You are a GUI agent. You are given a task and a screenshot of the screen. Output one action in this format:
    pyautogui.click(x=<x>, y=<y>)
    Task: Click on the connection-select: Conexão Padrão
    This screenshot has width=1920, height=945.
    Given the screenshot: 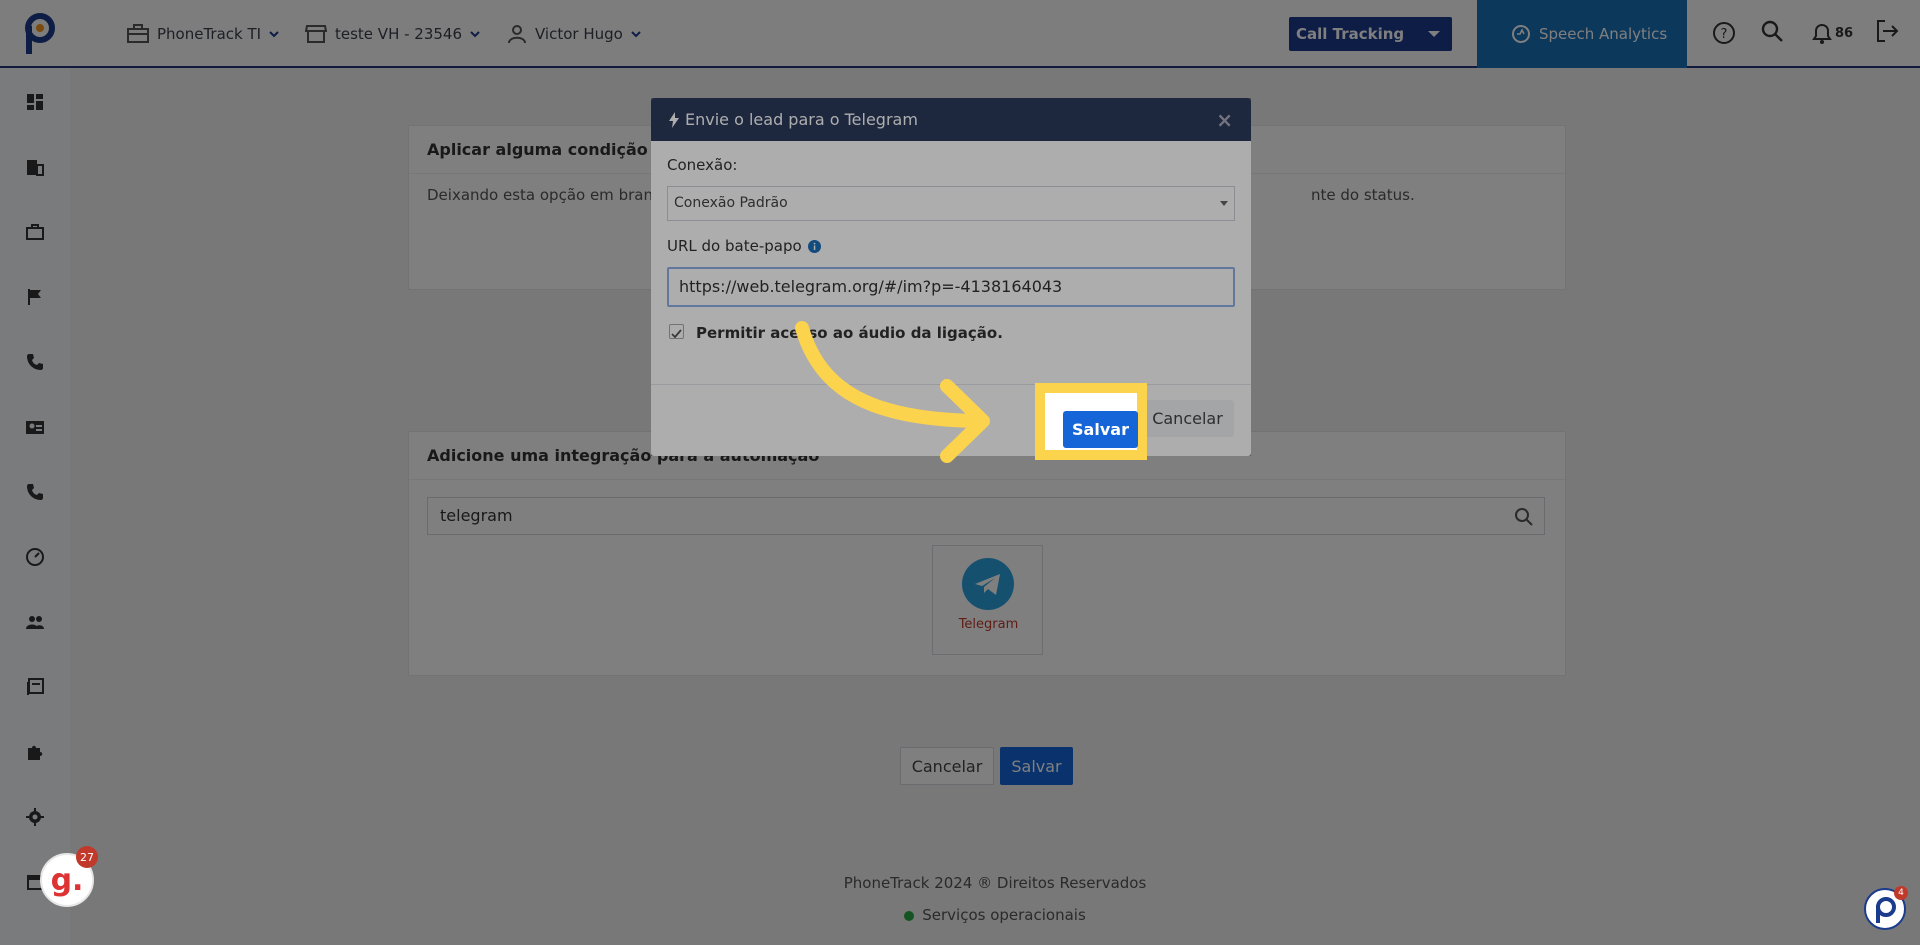 What is the action you would take?
    pyautogui.click(x=951, y=203)
    